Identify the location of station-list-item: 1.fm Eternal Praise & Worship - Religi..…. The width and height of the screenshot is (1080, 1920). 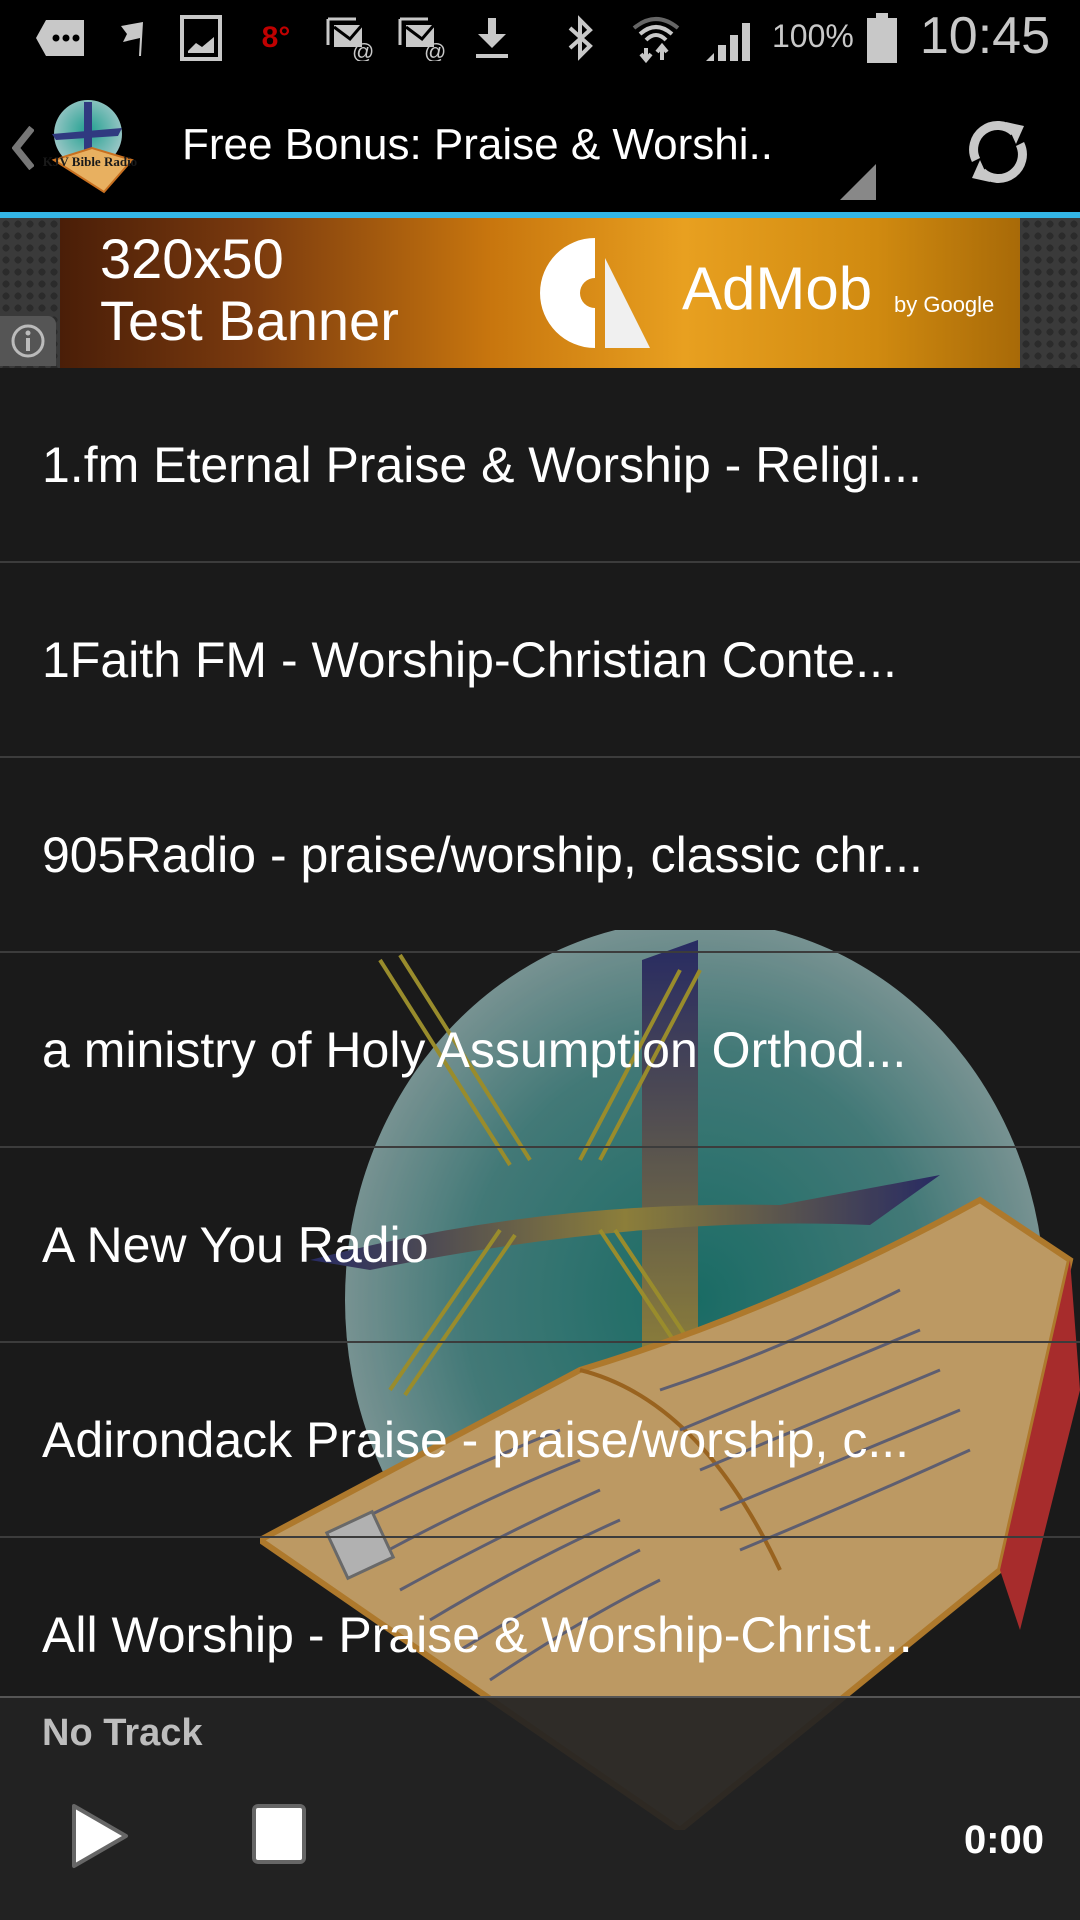
(540, 465).